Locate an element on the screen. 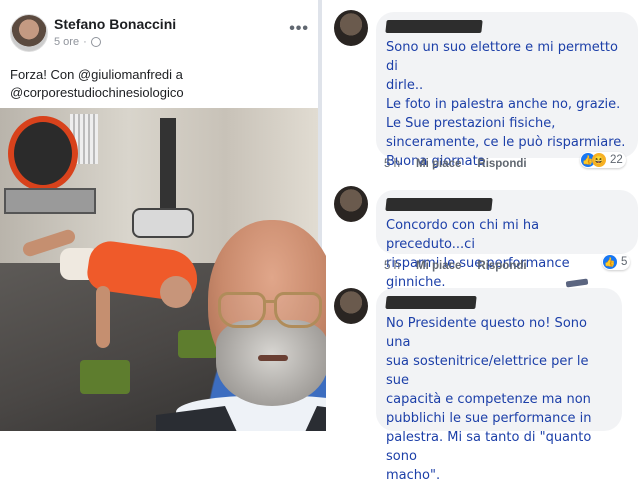  beard is located at coordinates (272, 363).